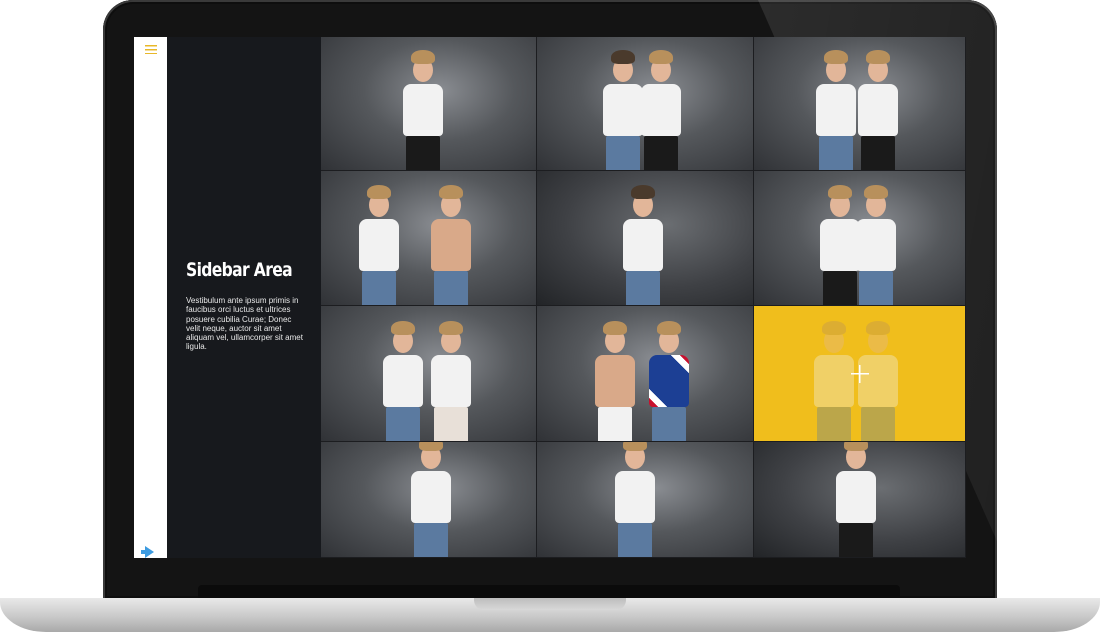 This screenshot has height=632, width=1100. What do you see at coordinates (150, 297) in the screenshot?
I see `menu-strip` at bounding box center [150, 297].